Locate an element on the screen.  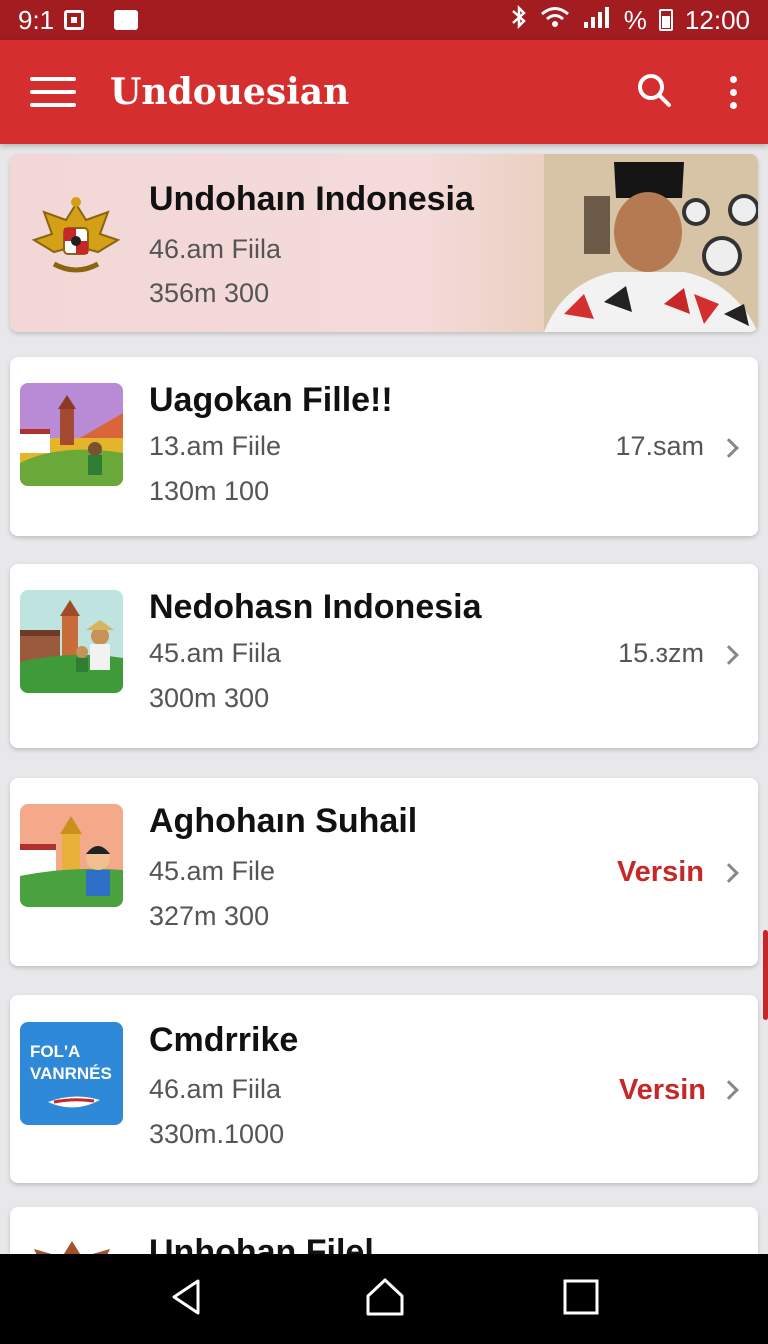
recents-icon is located at coordinates (581, 1299).